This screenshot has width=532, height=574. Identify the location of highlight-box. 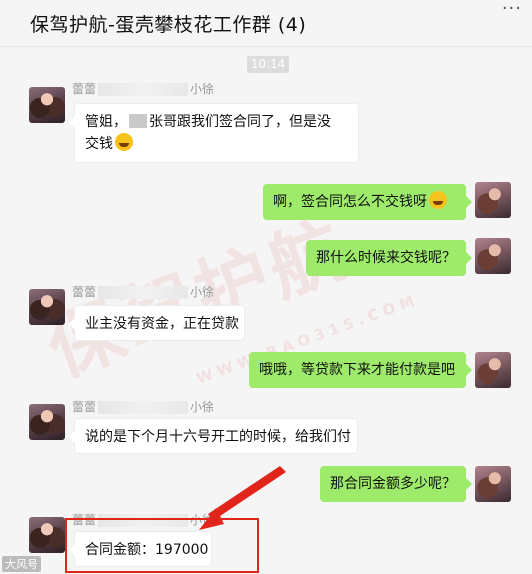
(162, 545).